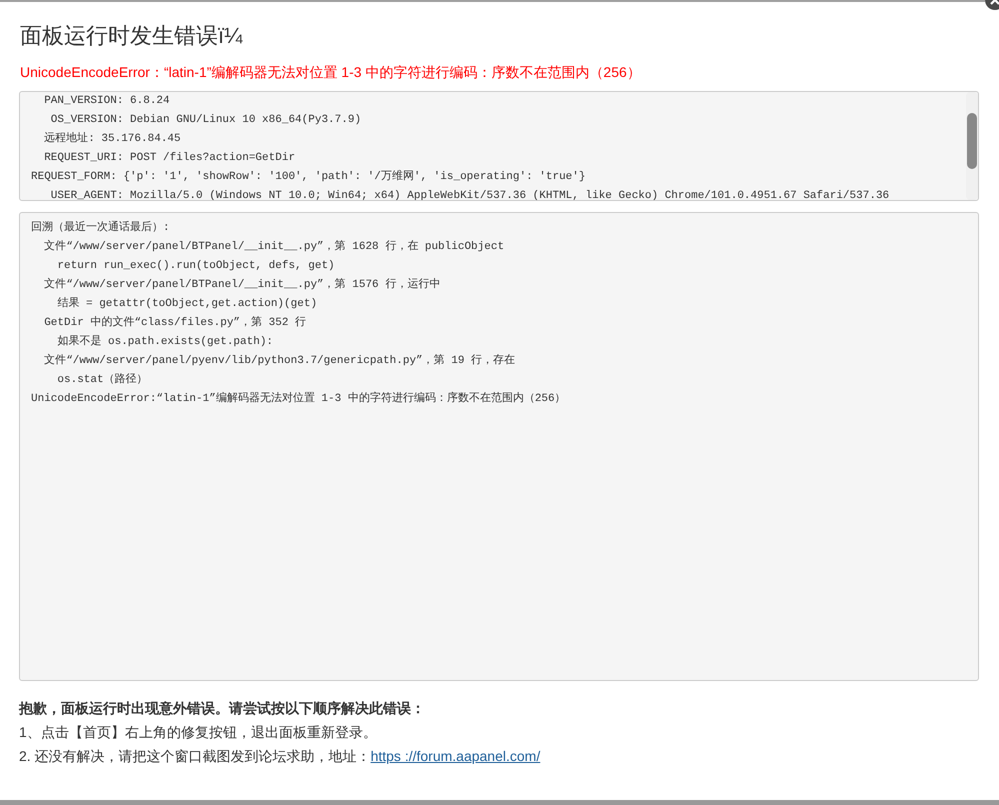 The image size is (999, 805). I want to click on traceback-line: 结果 = getattr(toObject,get.action)(get), so click(187, 304).